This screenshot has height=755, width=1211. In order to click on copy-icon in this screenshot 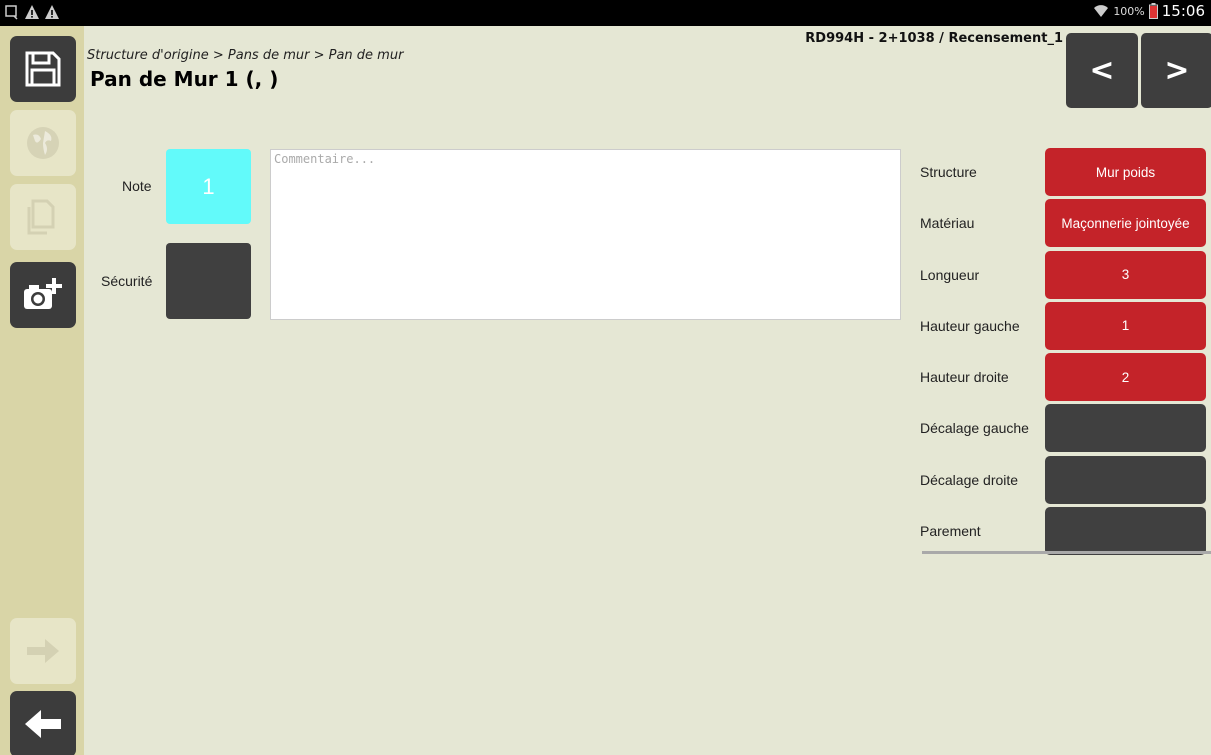, I will do `click(41, 217)`.